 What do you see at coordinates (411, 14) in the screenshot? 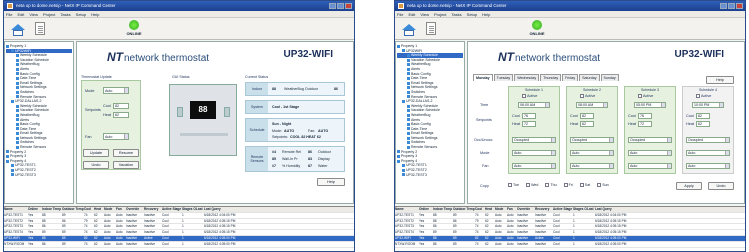
I see `menu-edit: Edit` at bounding box center [411, 14].